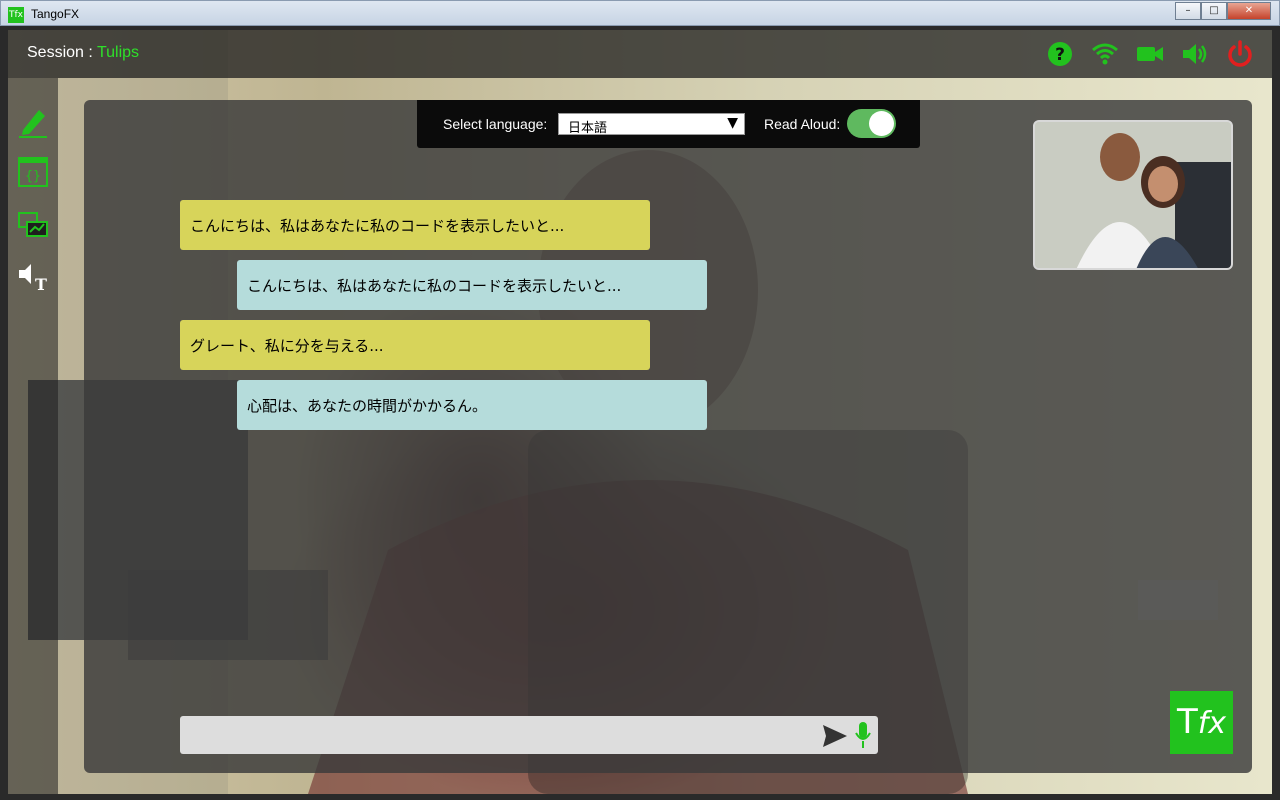  Describe the element at coordinates (881, 123) in the screenshot. I see `toggle-knob` at that location.